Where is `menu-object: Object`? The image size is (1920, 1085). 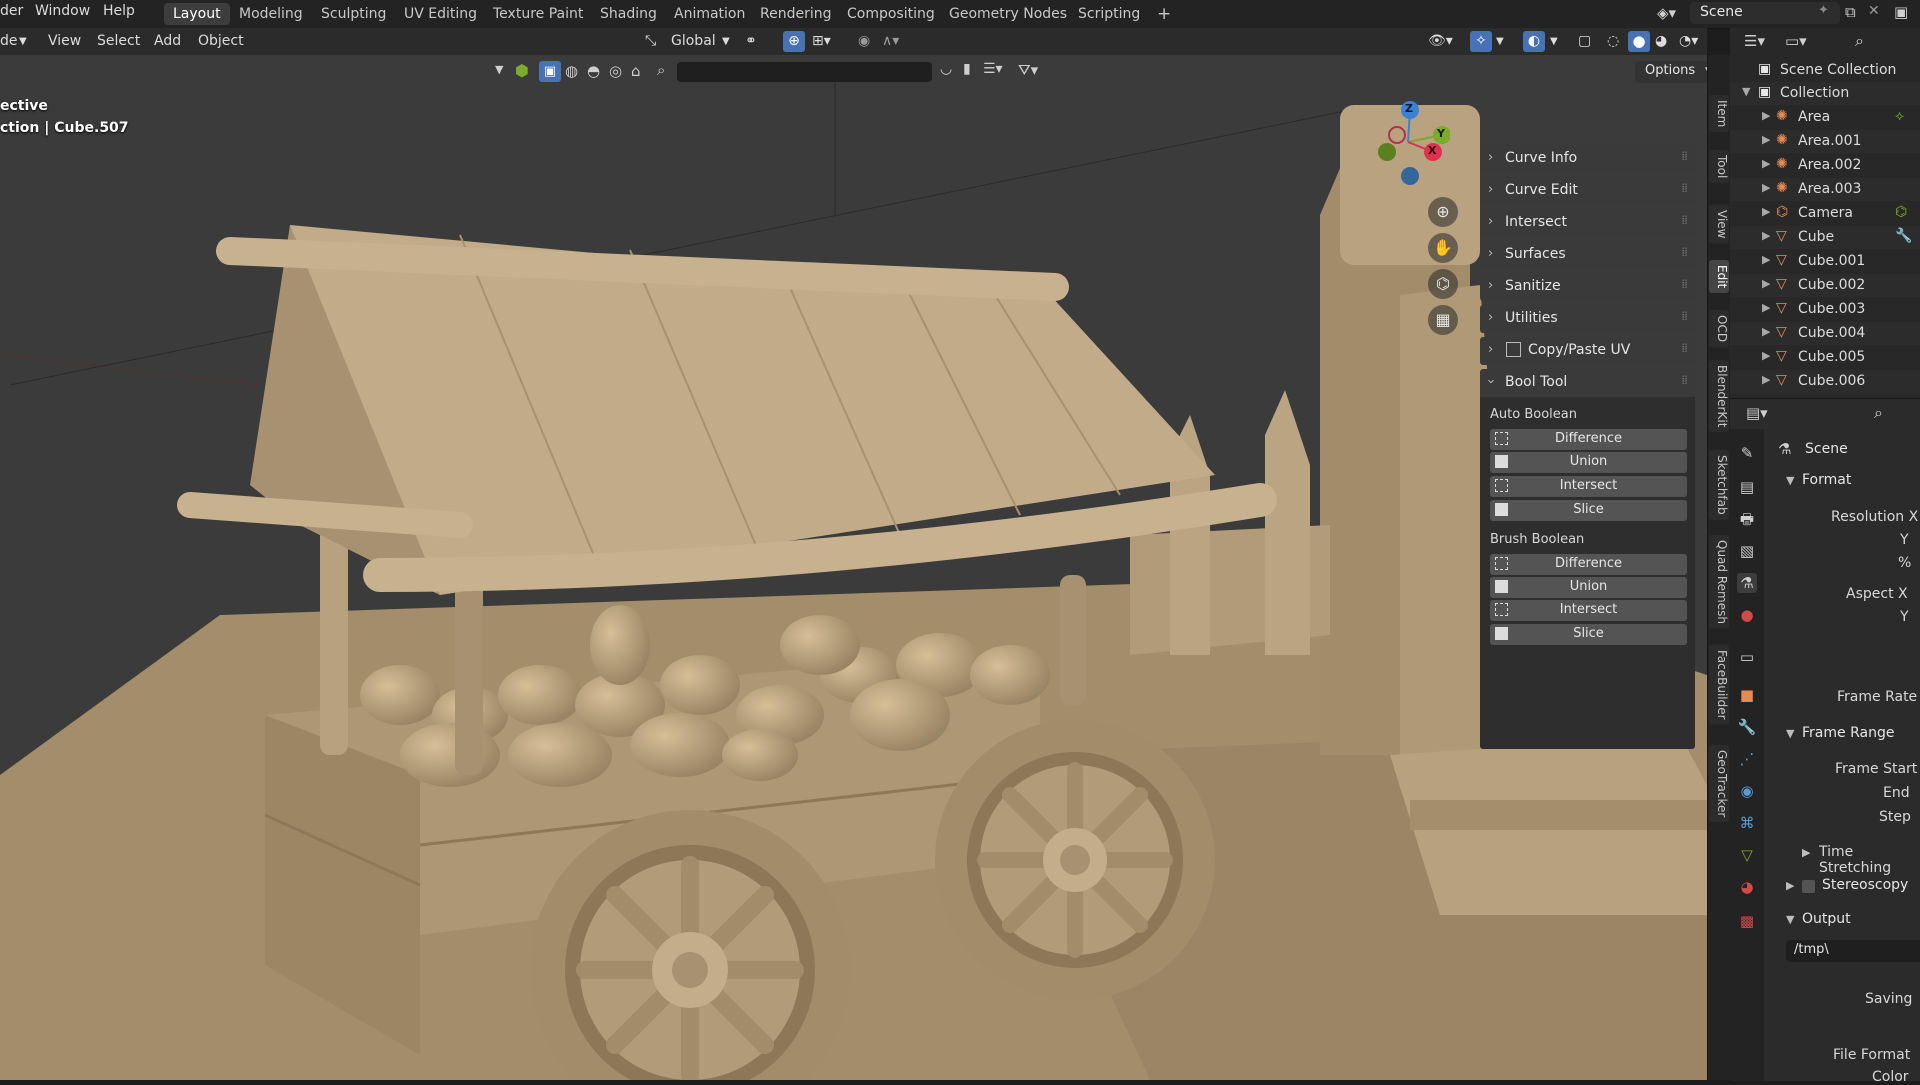 menu-object: Object is located at coordinates (221, 41).